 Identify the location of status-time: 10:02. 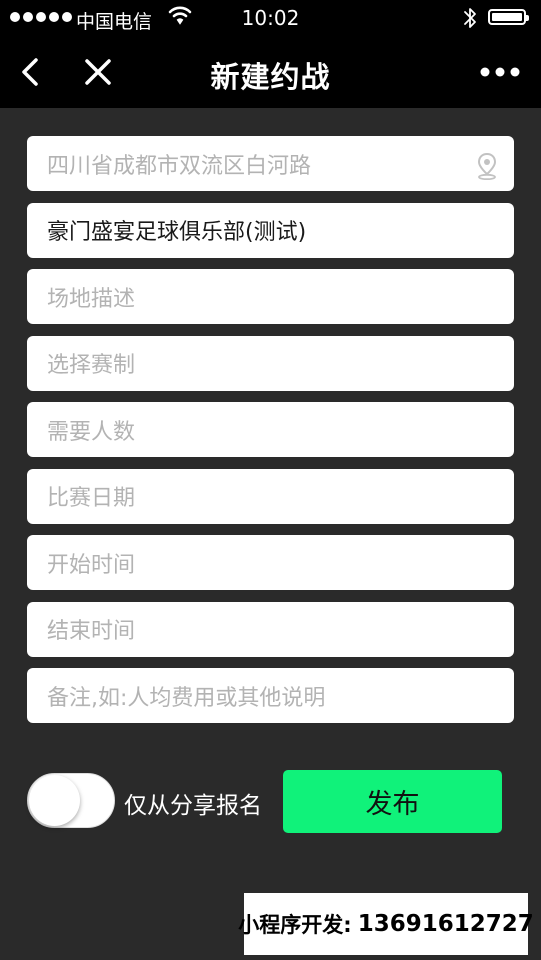
(270, 18).